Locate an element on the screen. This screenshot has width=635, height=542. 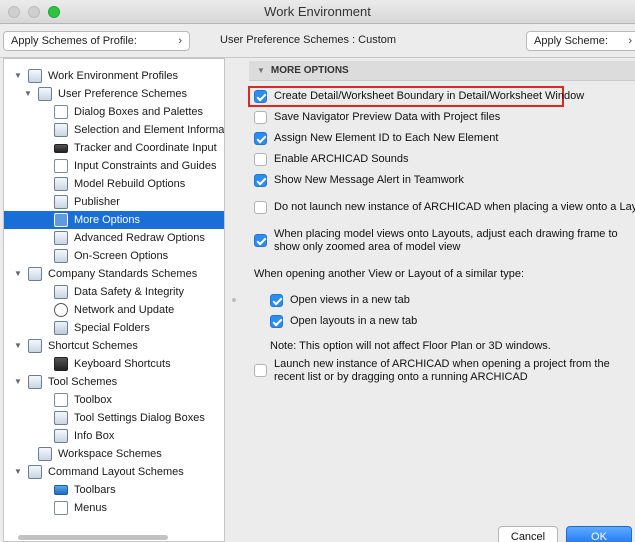
option-open-views-tab: Open views in a new tab is located at coordinates (420, 300).